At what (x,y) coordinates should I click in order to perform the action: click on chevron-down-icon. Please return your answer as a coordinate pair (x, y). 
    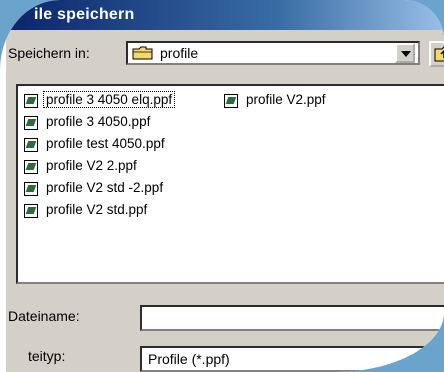
    Looking at the image, I should click on (405, 53).